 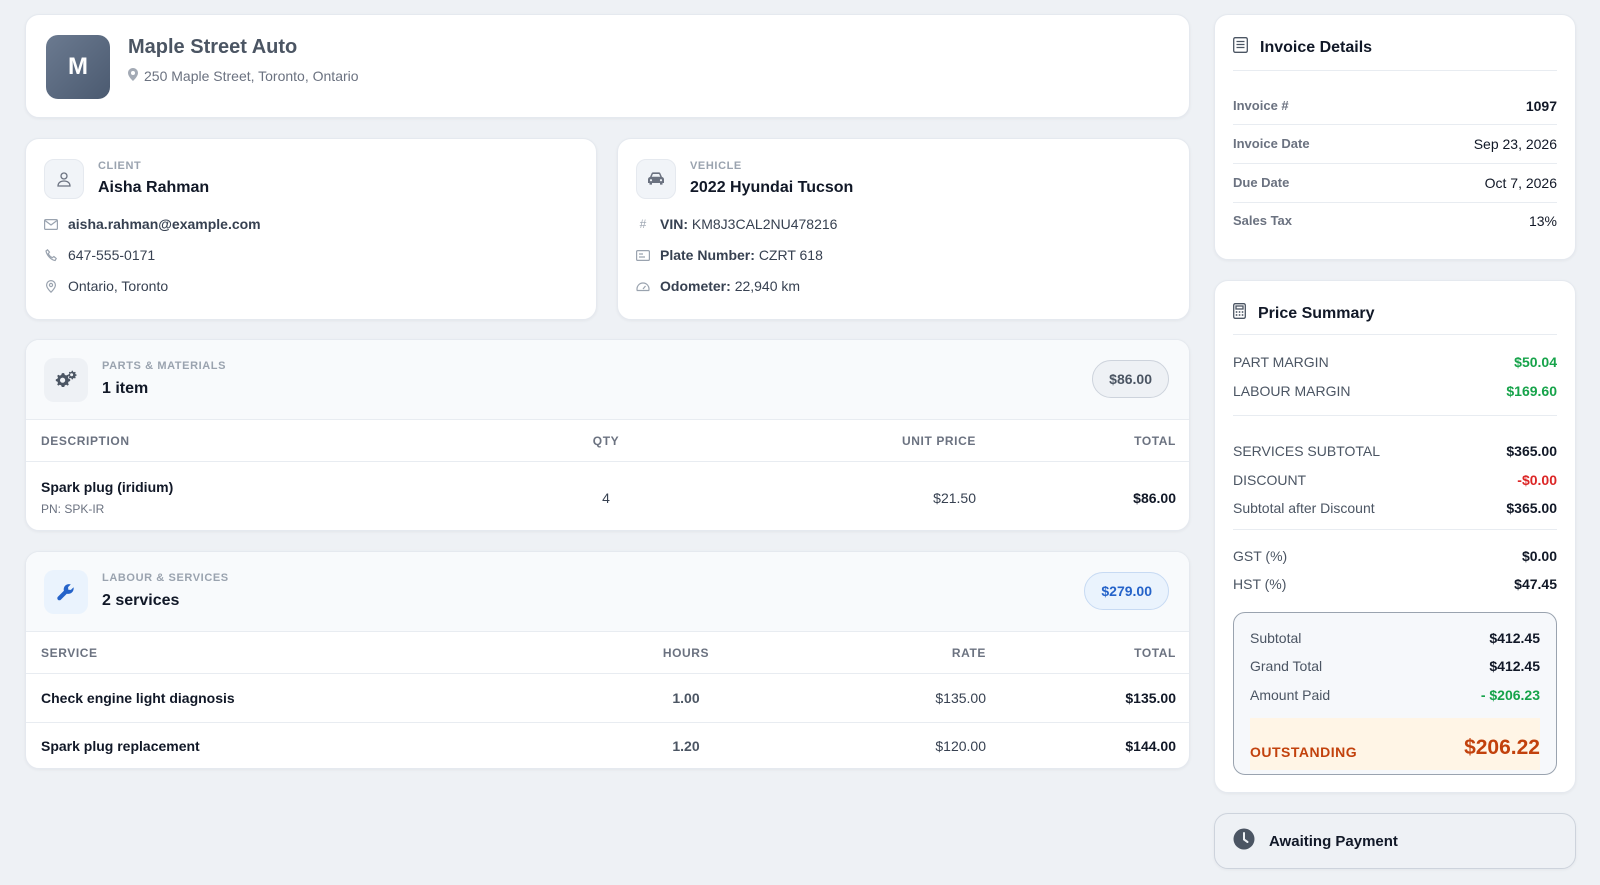 I want to click on amount-paid: - $206.23, so click(x=1510, y=695).